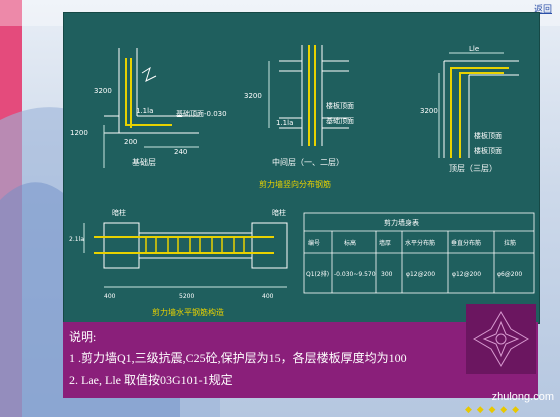 The height and width of the screenshot is (417, 560). What do you see at coordinates (314, 243) in the screenshot?
I see `table-header-id: 编号` at bounding box center [314, 243].